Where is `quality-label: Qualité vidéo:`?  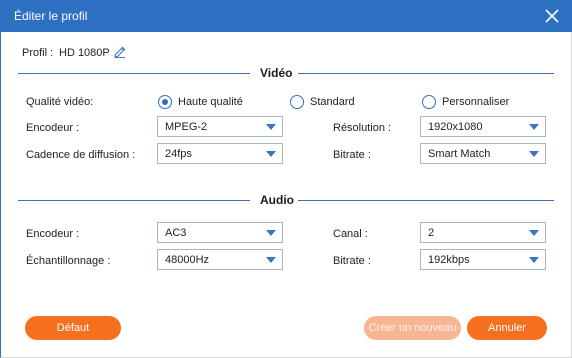
quality-label: Qualité vidéo: is located at coordinates (60, 102).